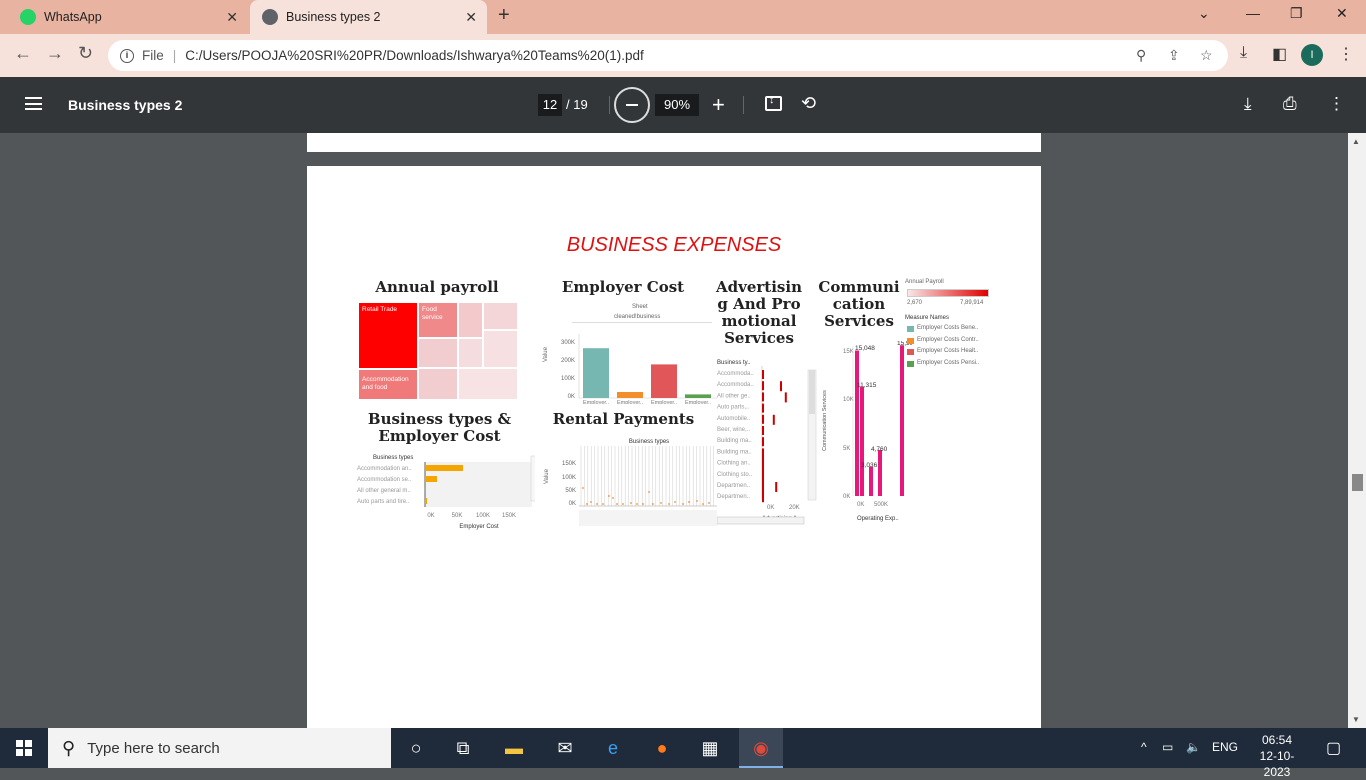 The height and width of the screenshot is (780, 1366). I want to click on taskbar-search-input: ⚲ Type here to search, so click(219, 748).